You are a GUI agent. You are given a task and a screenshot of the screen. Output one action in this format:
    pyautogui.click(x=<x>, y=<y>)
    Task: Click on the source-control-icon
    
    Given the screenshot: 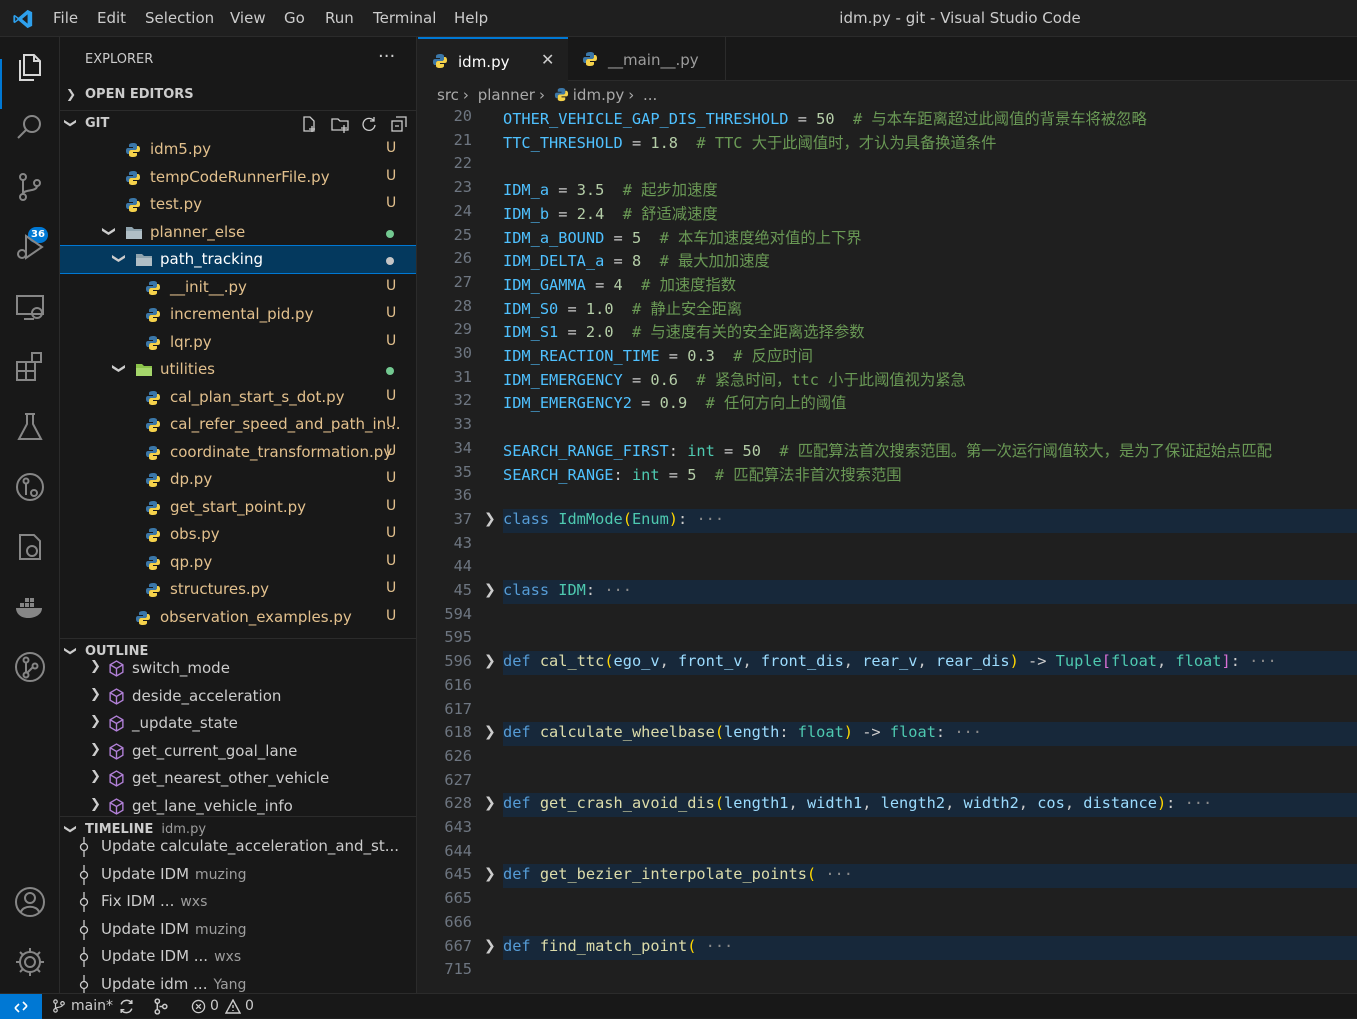 What is the action you would take?
    pyautogui.click(x=30, y=187)
    